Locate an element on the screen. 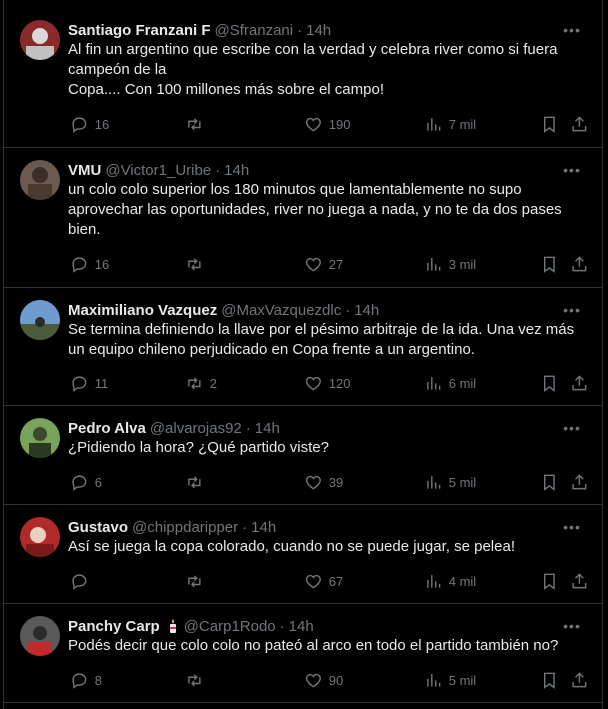 This screenshot has width=608, height=709. tweet-header: Maximiliano Vazquez @MaxVazquezdlc · 14h is located at coordinates (327, 310).